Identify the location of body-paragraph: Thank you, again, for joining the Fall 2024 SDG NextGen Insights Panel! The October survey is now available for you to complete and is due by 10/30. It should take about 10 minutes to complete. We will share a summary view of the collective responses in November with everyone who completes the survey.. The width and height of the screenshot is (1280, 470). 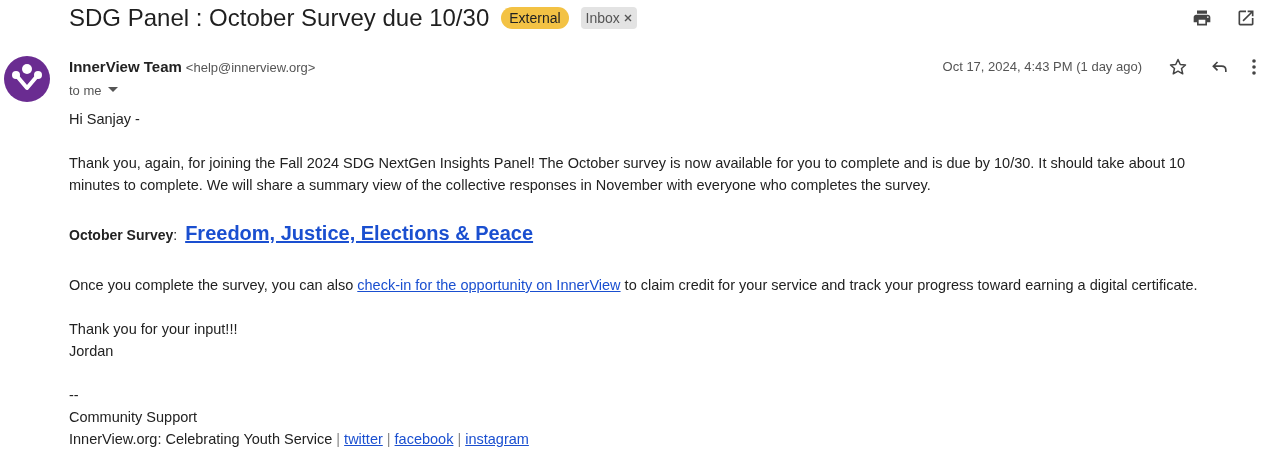
(628, 174).